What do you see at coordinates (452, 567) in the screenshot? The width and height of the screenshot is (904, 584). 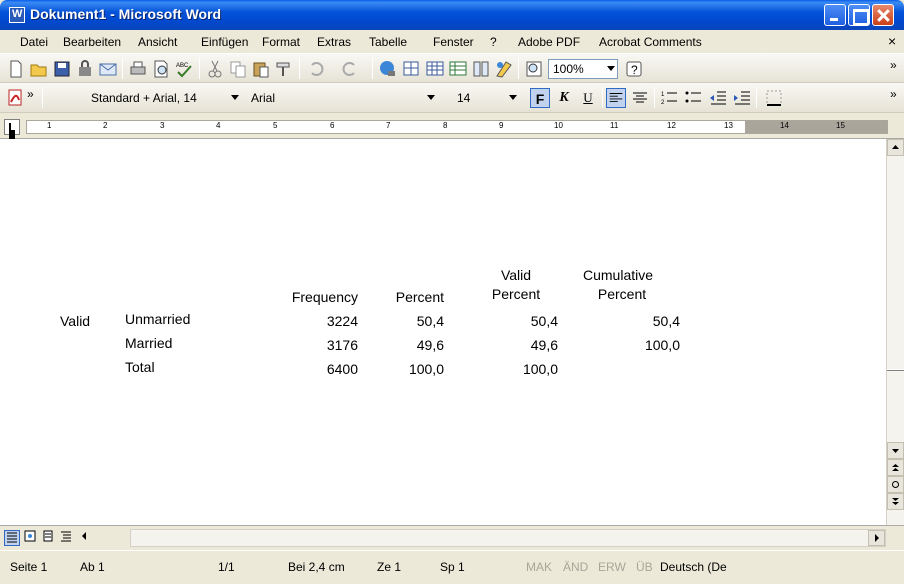 I see `status-column: Sp 1` at bounding box center [452, 567].